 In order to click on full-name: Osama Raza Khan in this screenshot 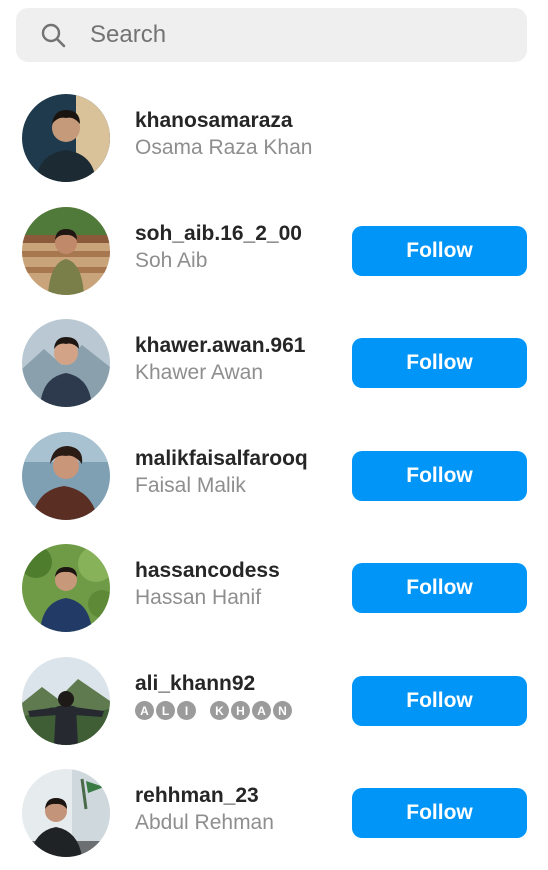, I will do `click(224, 147)`.